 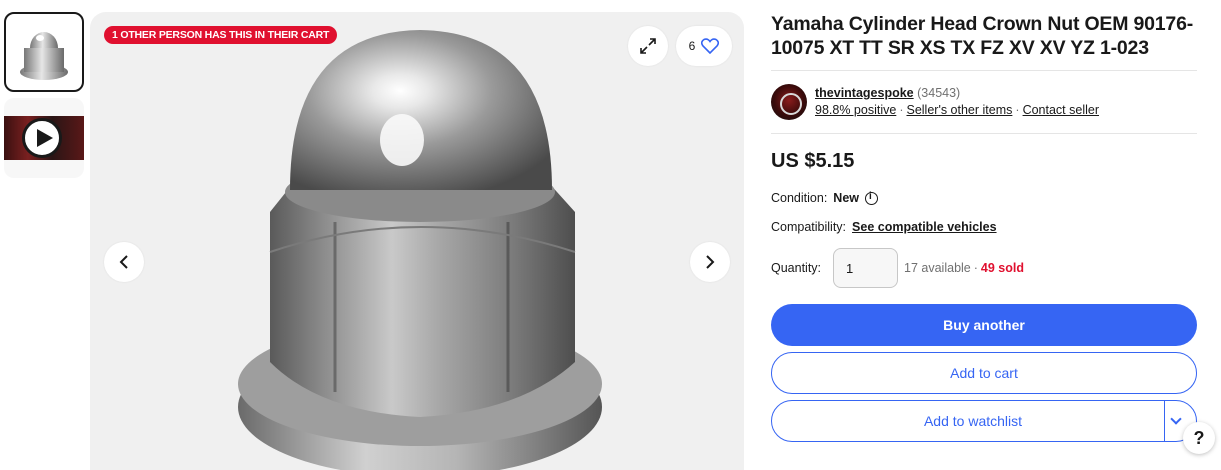 I want to click on heart-icon, so click(x=710, y=46).